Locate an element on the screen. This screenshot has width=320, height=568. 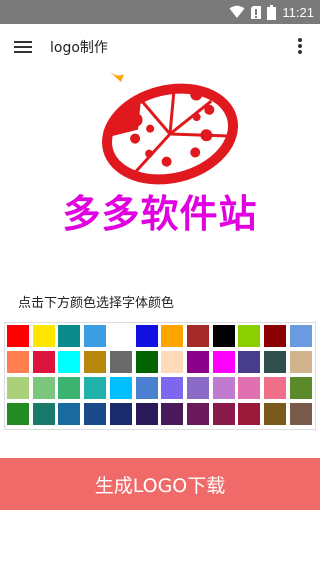
more-options-button is located at coordinates (300, 48).